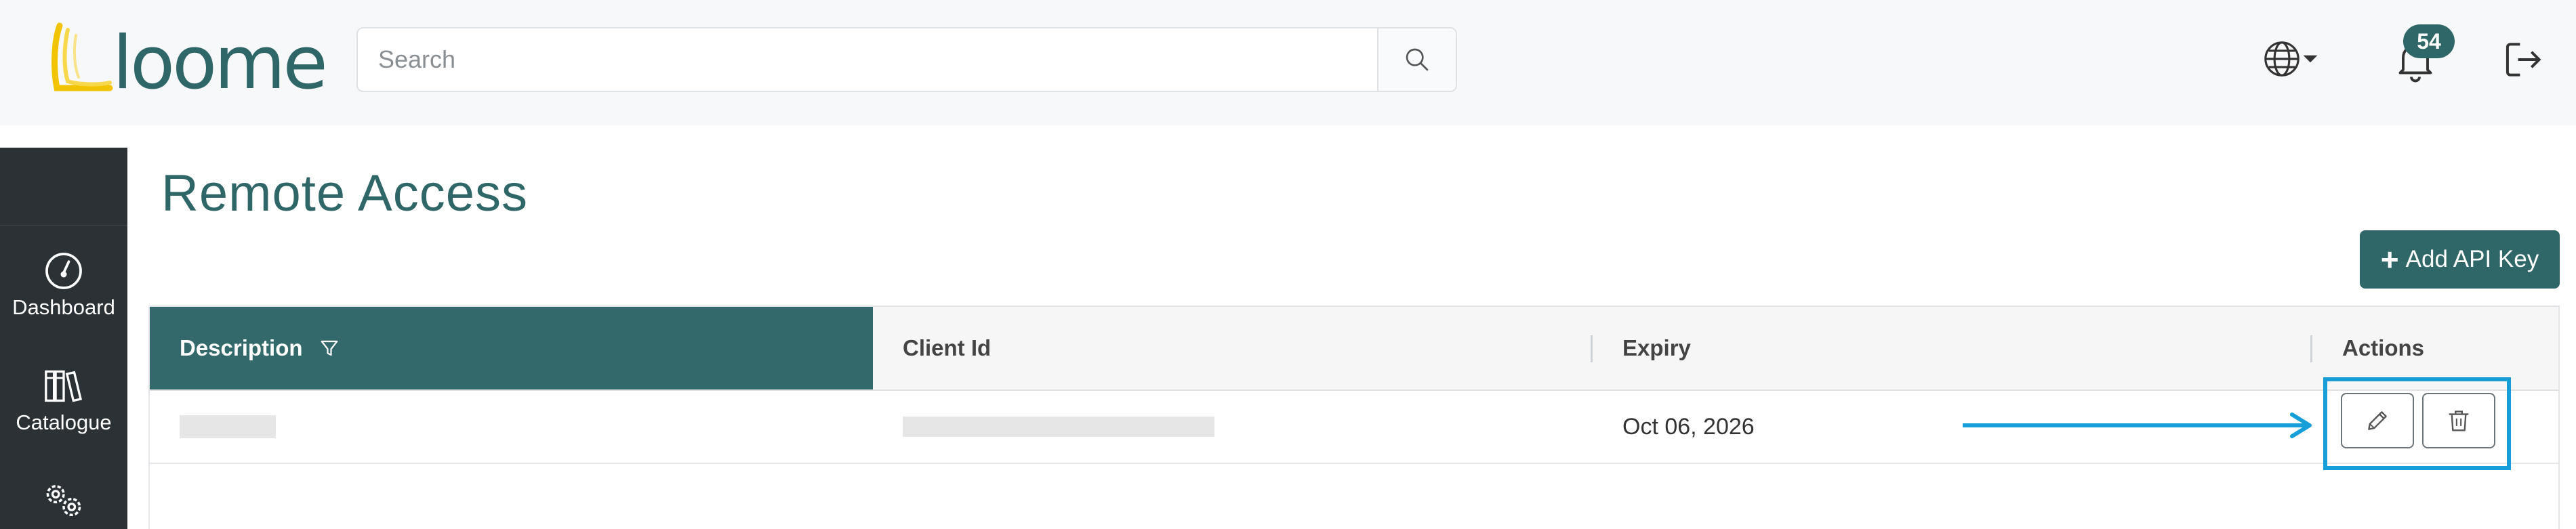  What do you see at coordinates (64, 422) in the screenshot?
I see `sidebar-item-label: Catalogue` at bounding box center [64, 422].